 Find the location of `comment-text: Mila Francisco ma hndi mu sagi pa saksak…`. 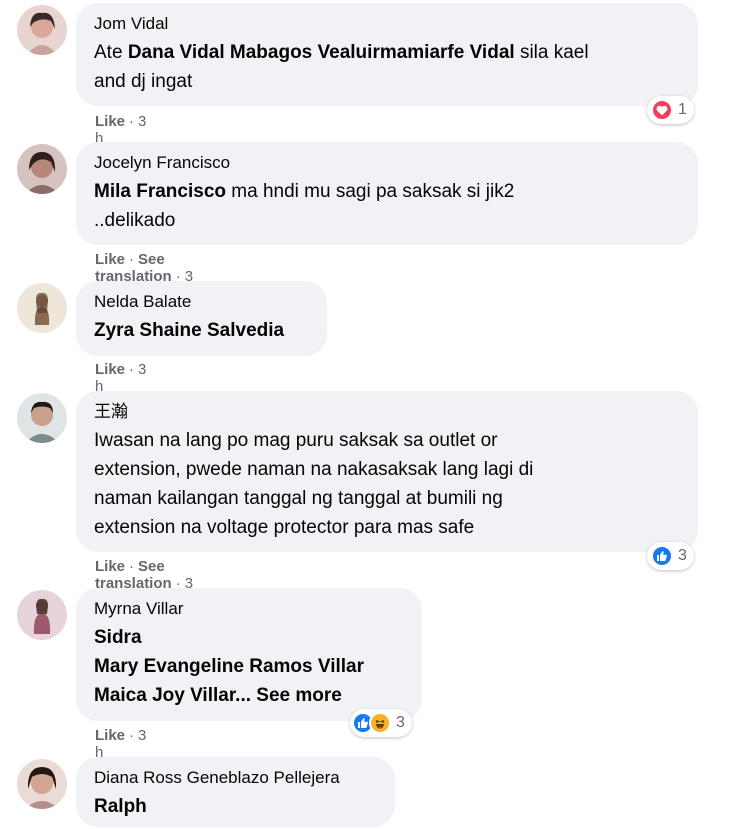

comment-text: Mila Francisco ma hndi mu sagi pa saksak… is located at coordinates (387, 206).